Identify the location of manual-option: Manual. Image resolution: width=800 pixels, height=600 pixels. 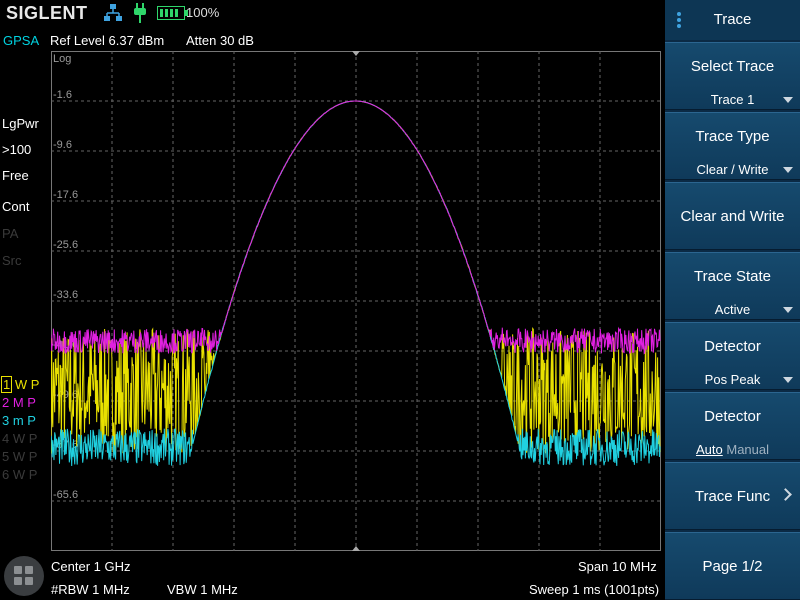
(747, 449).